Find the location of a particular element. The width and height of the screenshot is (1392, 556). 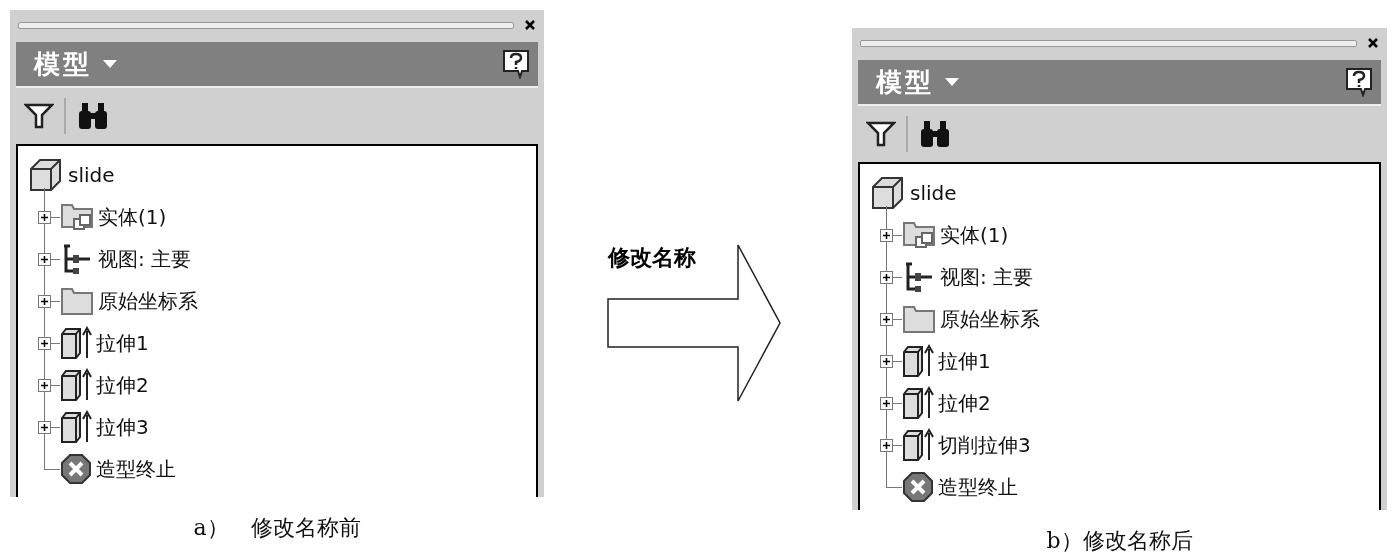

figure-caption: b）修改名称后 is located at coordinates (1119, 541).